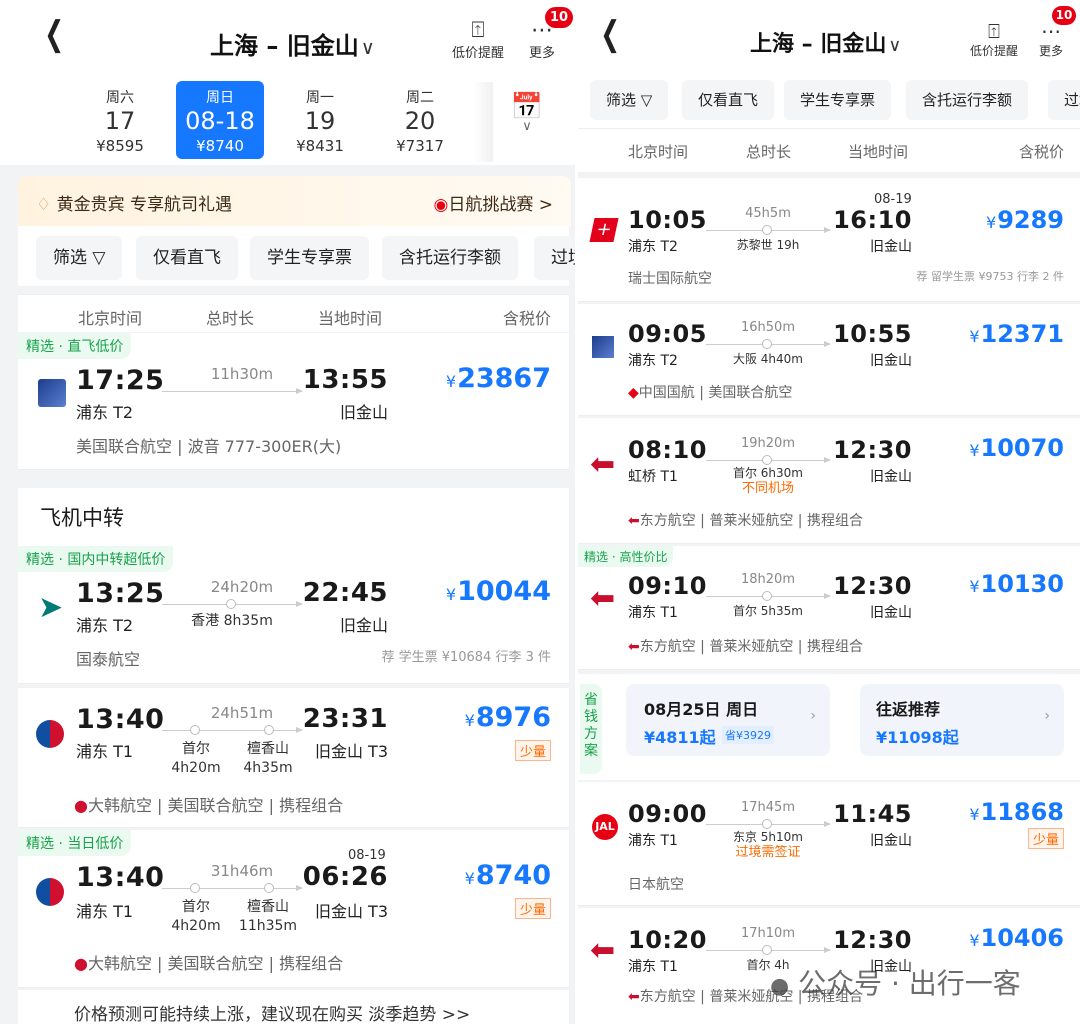  I want to click on price: ¥10070, so click(1016, 448).